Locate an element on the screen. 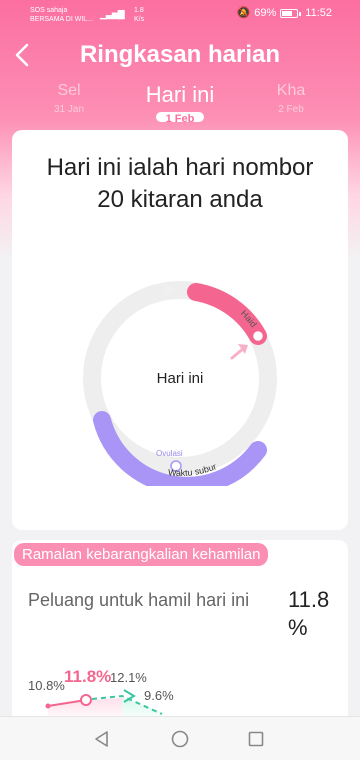 This screenshot has height=760, width=360. chart-label-0: 10.8% is located at coordinates (46, 685).